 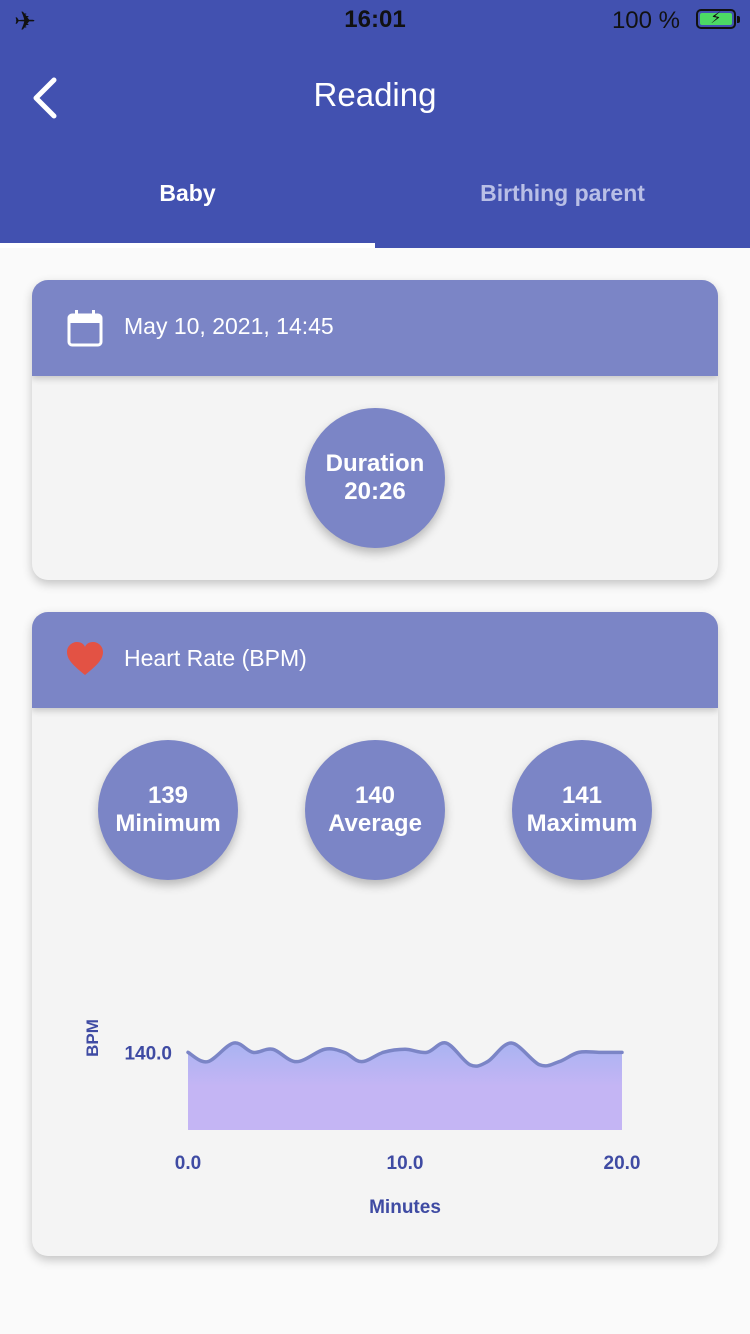 What do you see at coordinates (375, 21) in the screenshot?
I see `status-bar: ✈ 16:01 100 % ⚡` at bounding box center [375, 21].